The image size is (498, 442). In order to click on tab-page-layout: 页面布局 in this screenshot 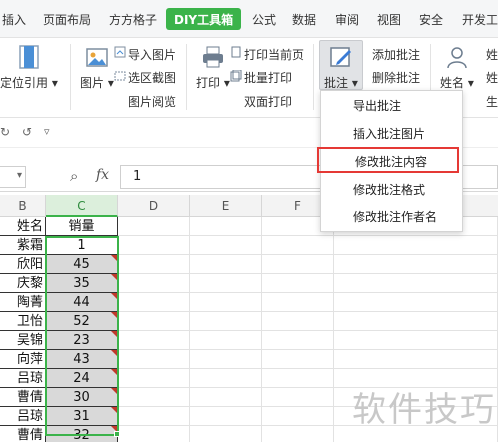, I will do `click(67, 19)`.